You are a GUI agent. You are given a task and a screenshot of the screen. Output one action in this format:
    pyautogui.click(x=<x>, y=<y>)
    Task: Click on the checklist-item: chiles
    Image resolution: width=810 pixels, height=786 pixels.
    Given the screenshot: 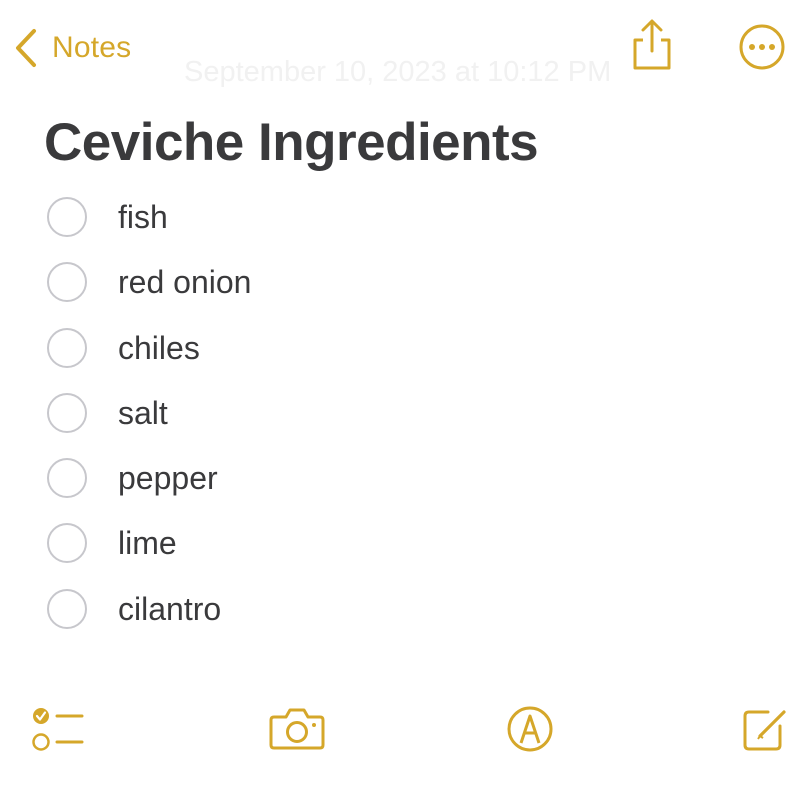 What is the action you would take?
    pyautogui.click(x=405, y=349)
    